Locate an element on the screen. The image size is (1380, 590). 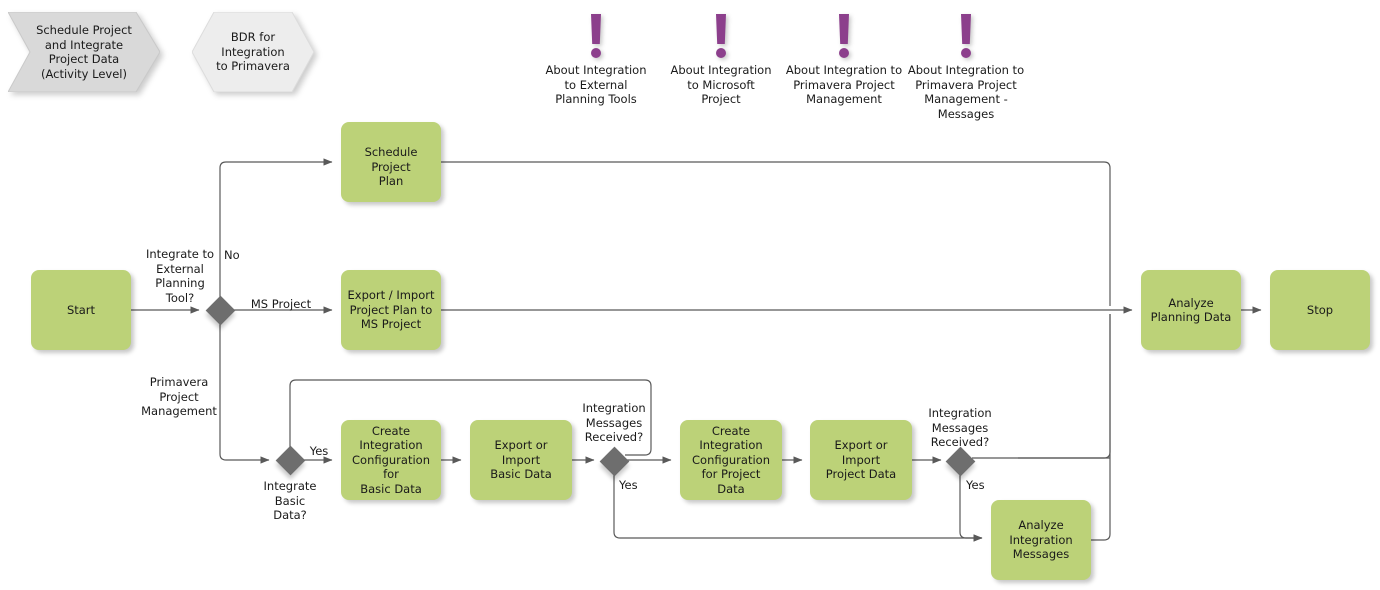
task-analyze-integration-messages: Analyze Integration Messages is located at coordinates (1041, 540).